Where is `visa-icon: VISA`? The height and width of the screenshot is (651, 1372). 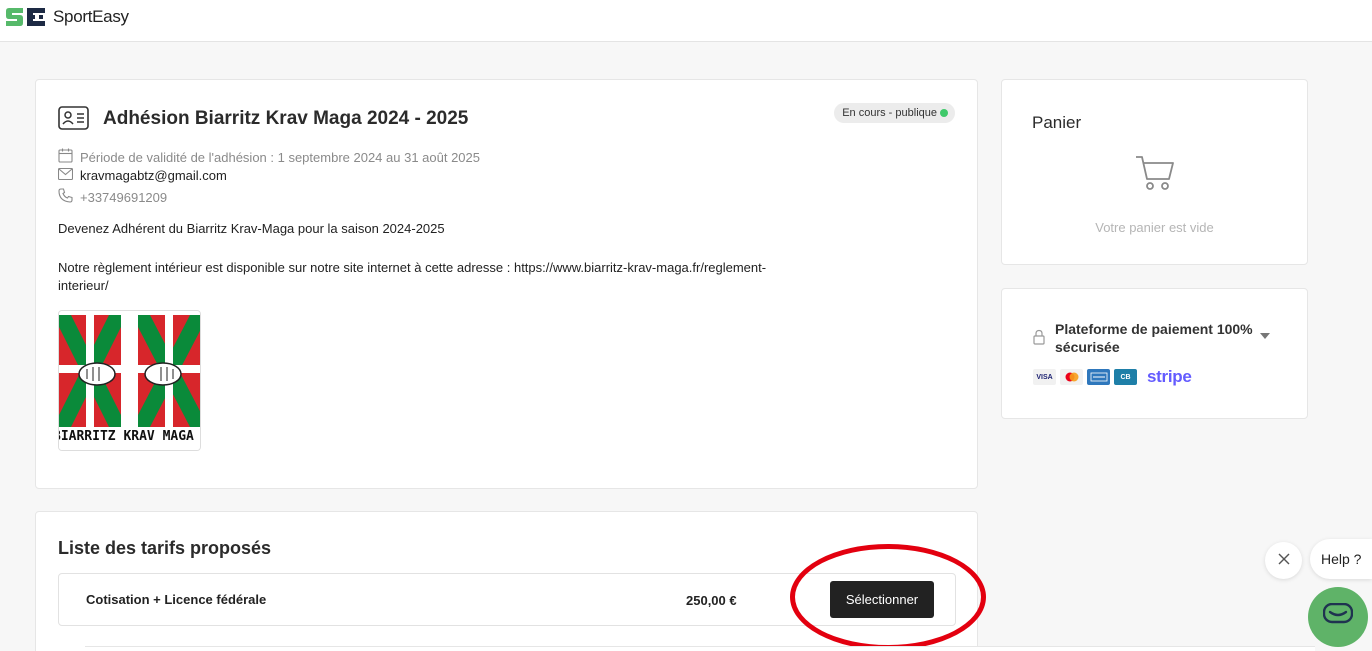 visa-icon: VISA is located at coordinates (1044, 377).